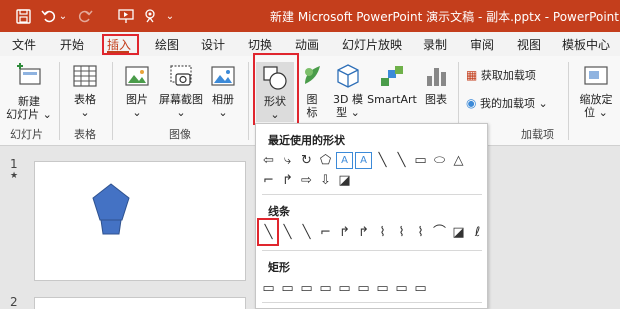 Image resolution: width=620 pixels, height=309 pixels. Describe the element at coordinates (268, 160) in the screenshot. I see `arrow-left-shape: ⇦` at that location.